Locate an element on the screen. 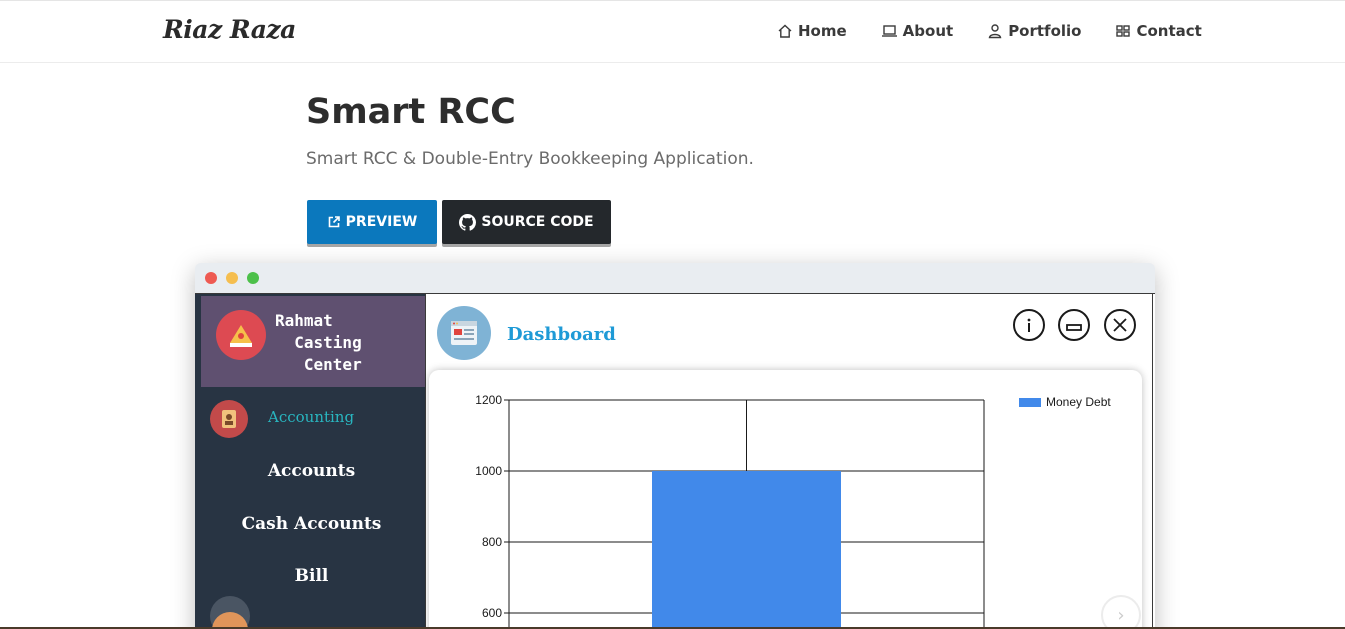 Image resolution: width=1345 pixels, height=629 pixels. sidebar-section-accounting: Accounting is located at coordinates (311, 417).